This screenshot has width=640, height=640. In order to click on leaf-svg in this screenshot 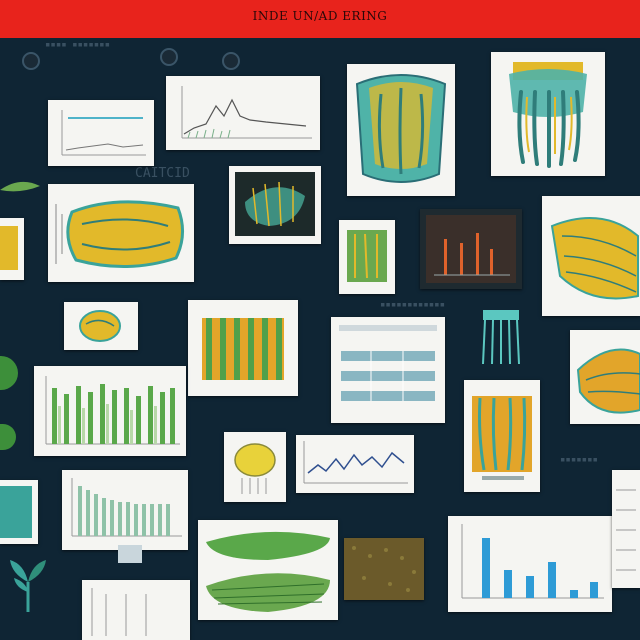, I will do `click(20, 186)`.